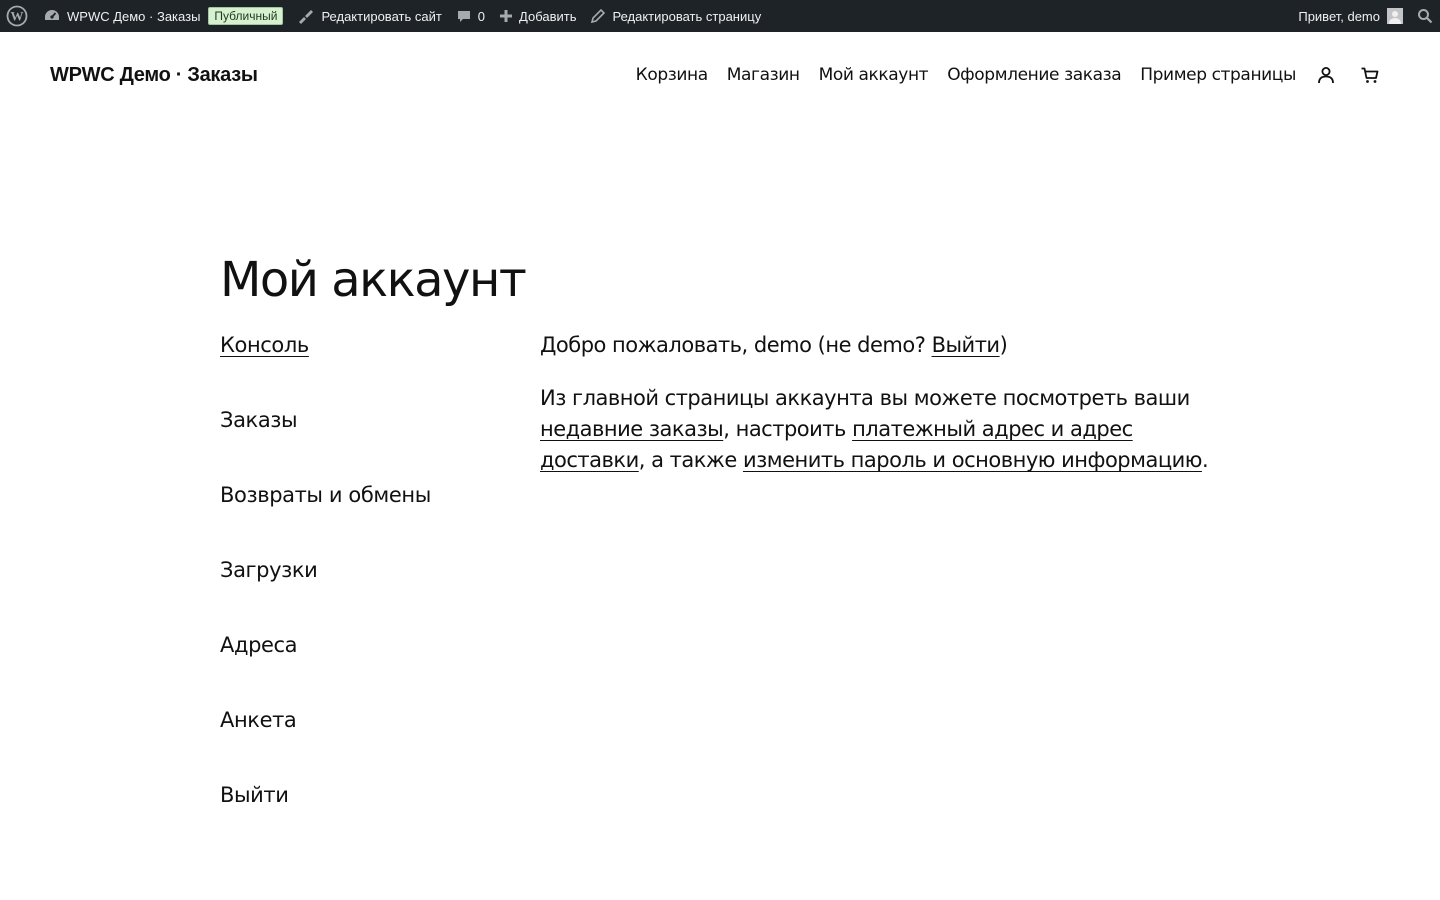 The image size is (1440, 900). Describe the element at coordinates (782, 345) in the screenshot. I see `username: demo` at that location.